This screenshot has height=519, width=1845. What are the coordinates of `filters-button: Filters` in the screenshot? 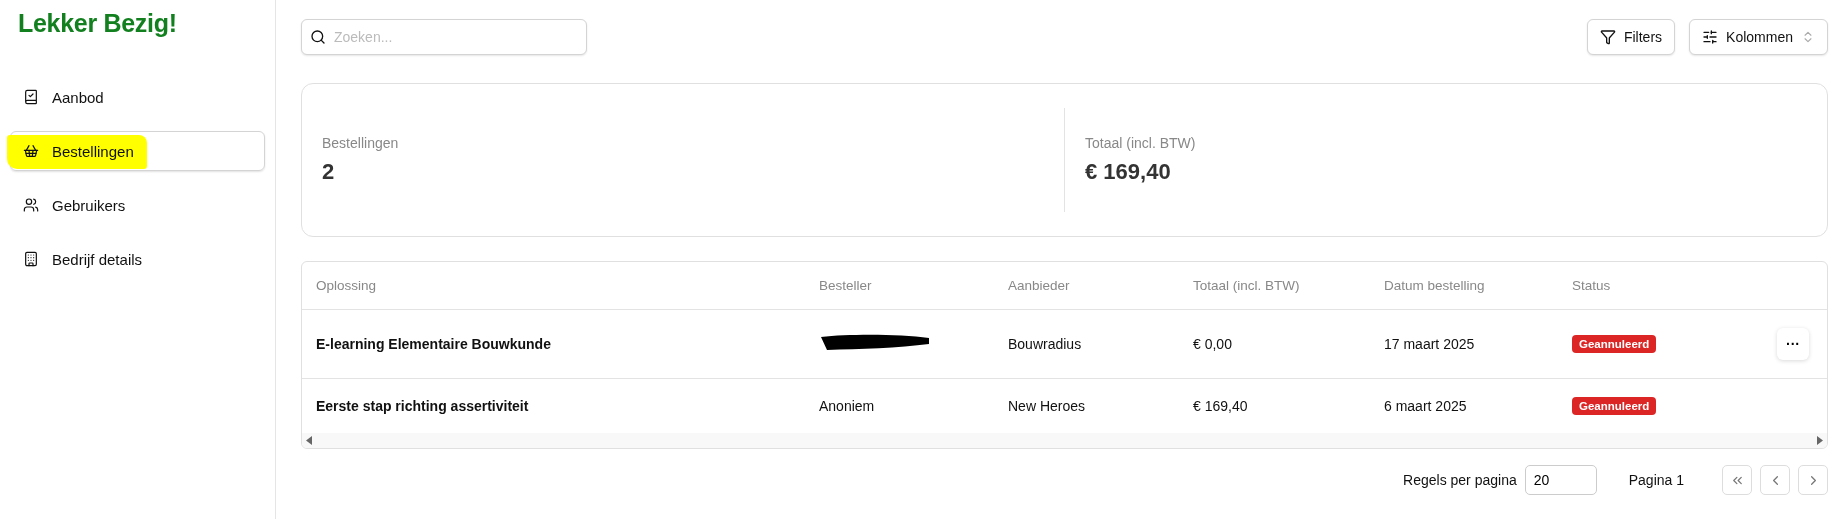 It's located at (1631, 37).